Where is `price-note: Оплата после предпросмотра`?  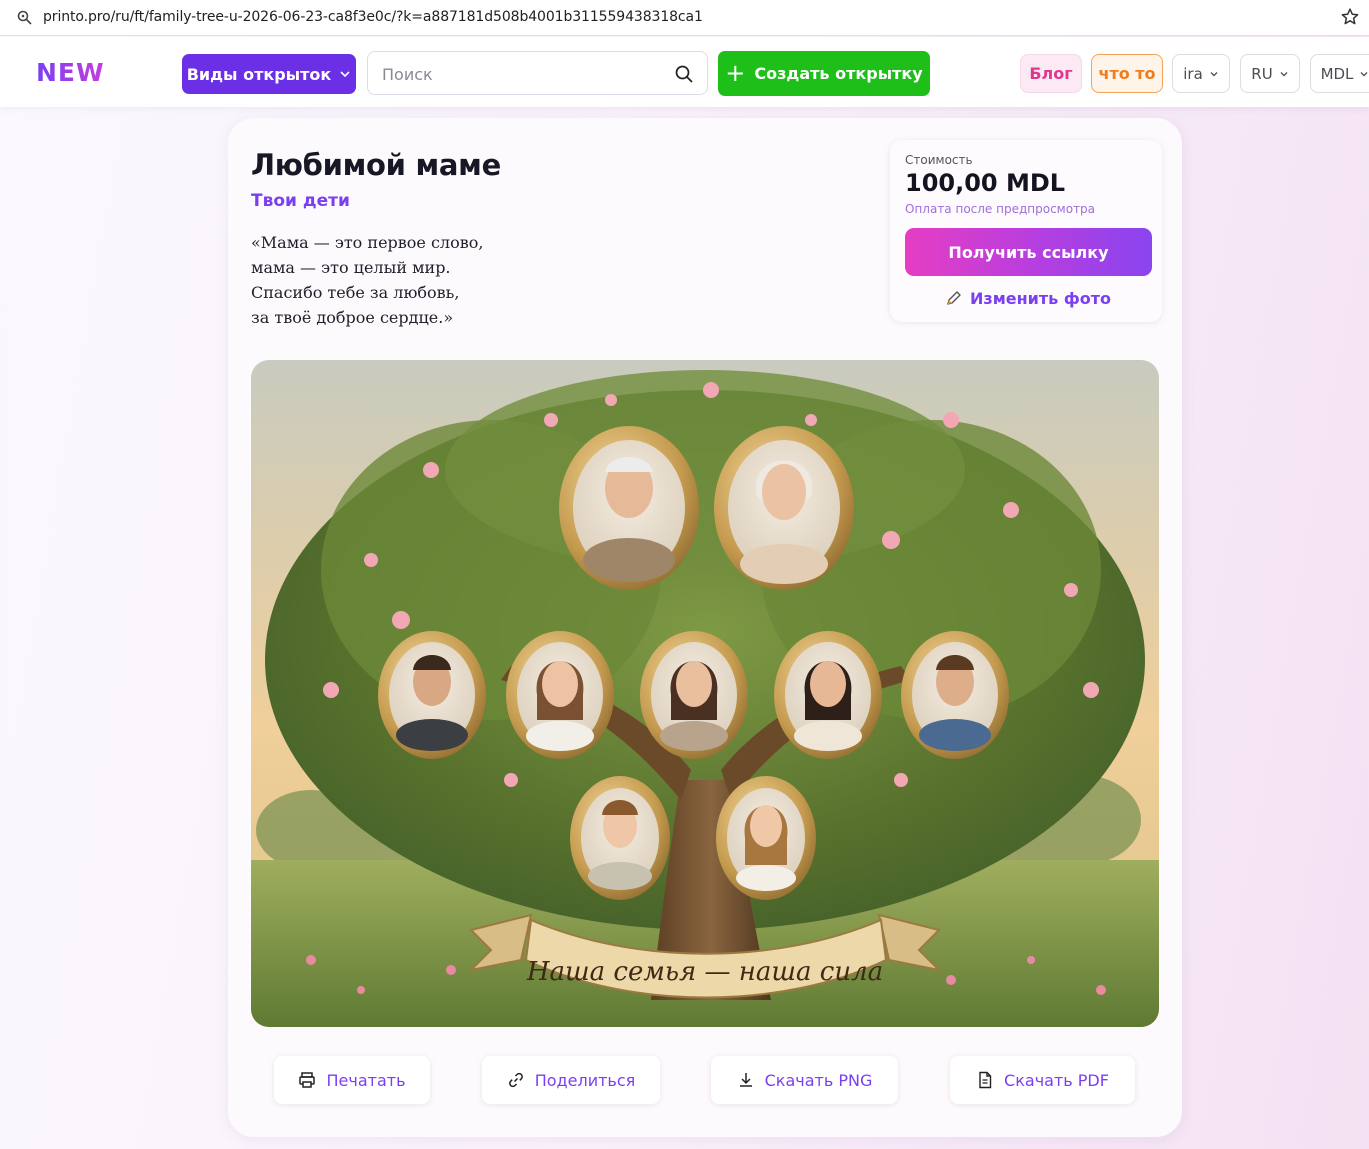
price-note: Оплата после предпросмотра is located at coordinates (1000, 209).